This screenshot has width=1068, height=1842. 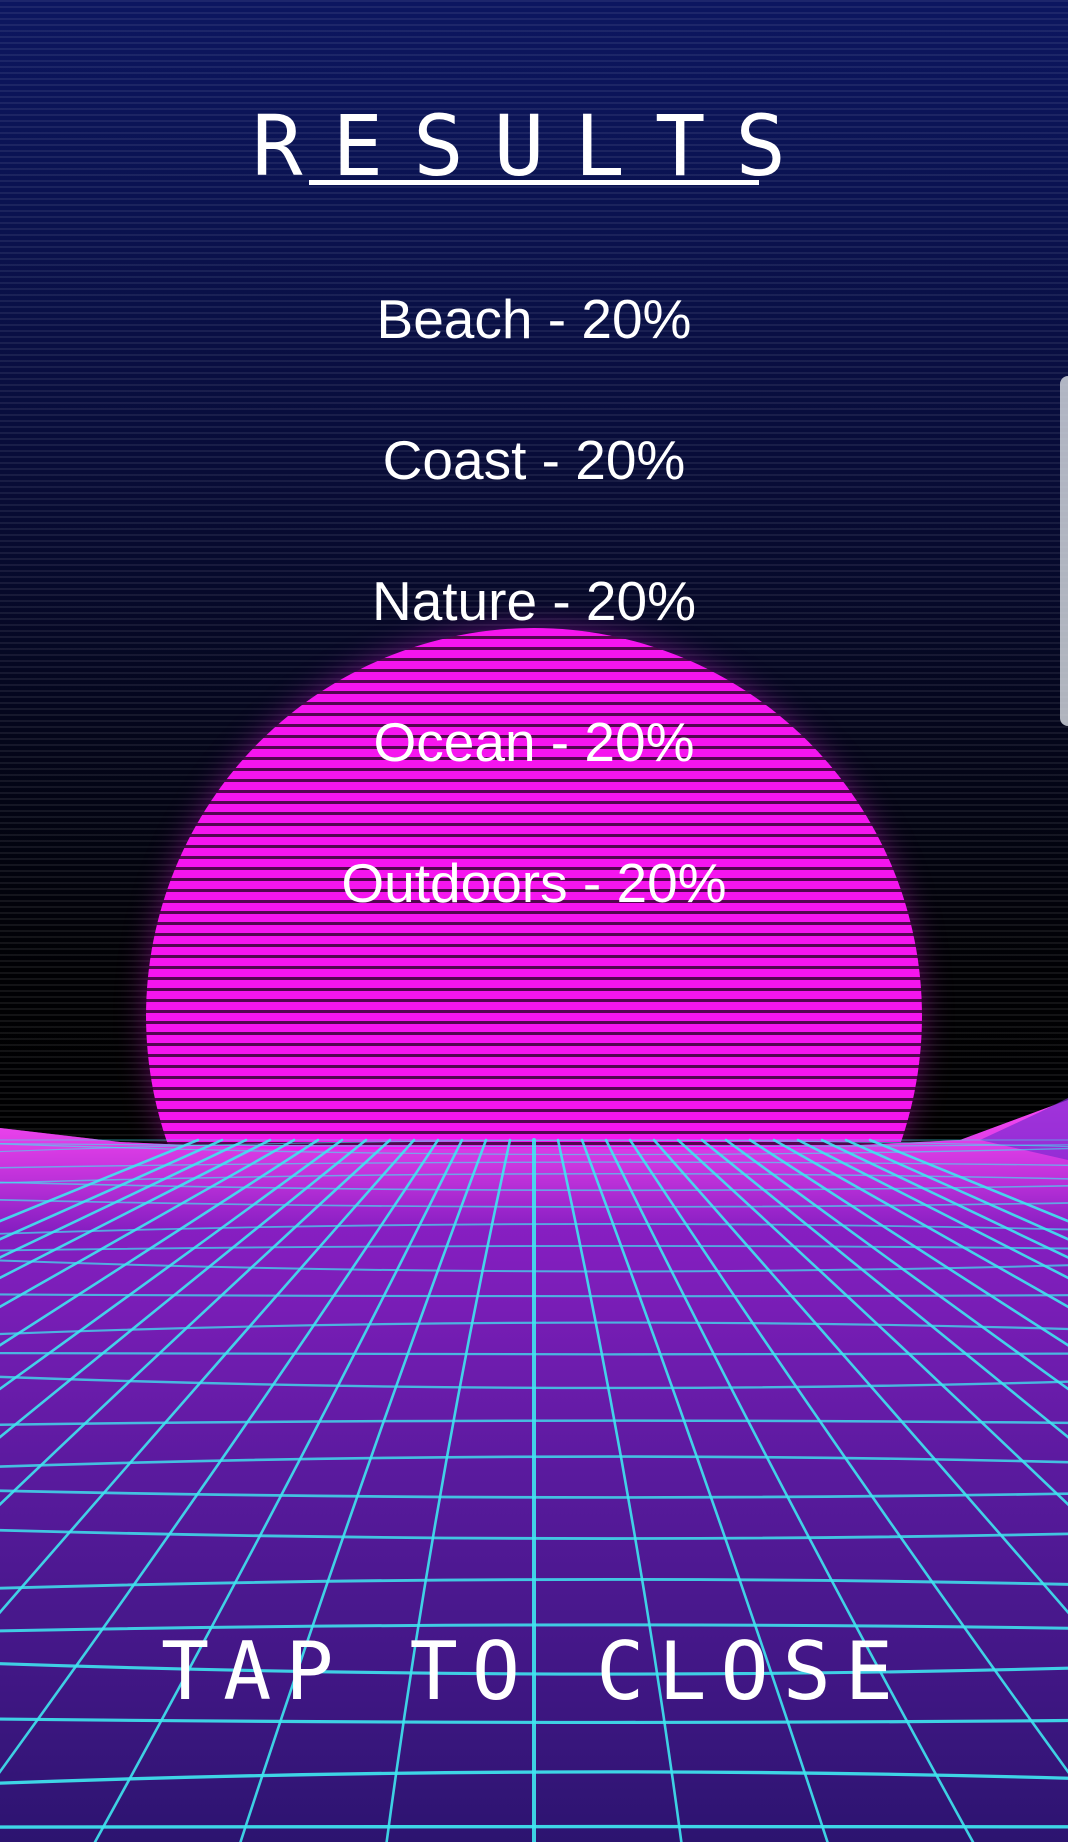 I want to click on result-item: Coast - 20%, so click(x=534, y=460).